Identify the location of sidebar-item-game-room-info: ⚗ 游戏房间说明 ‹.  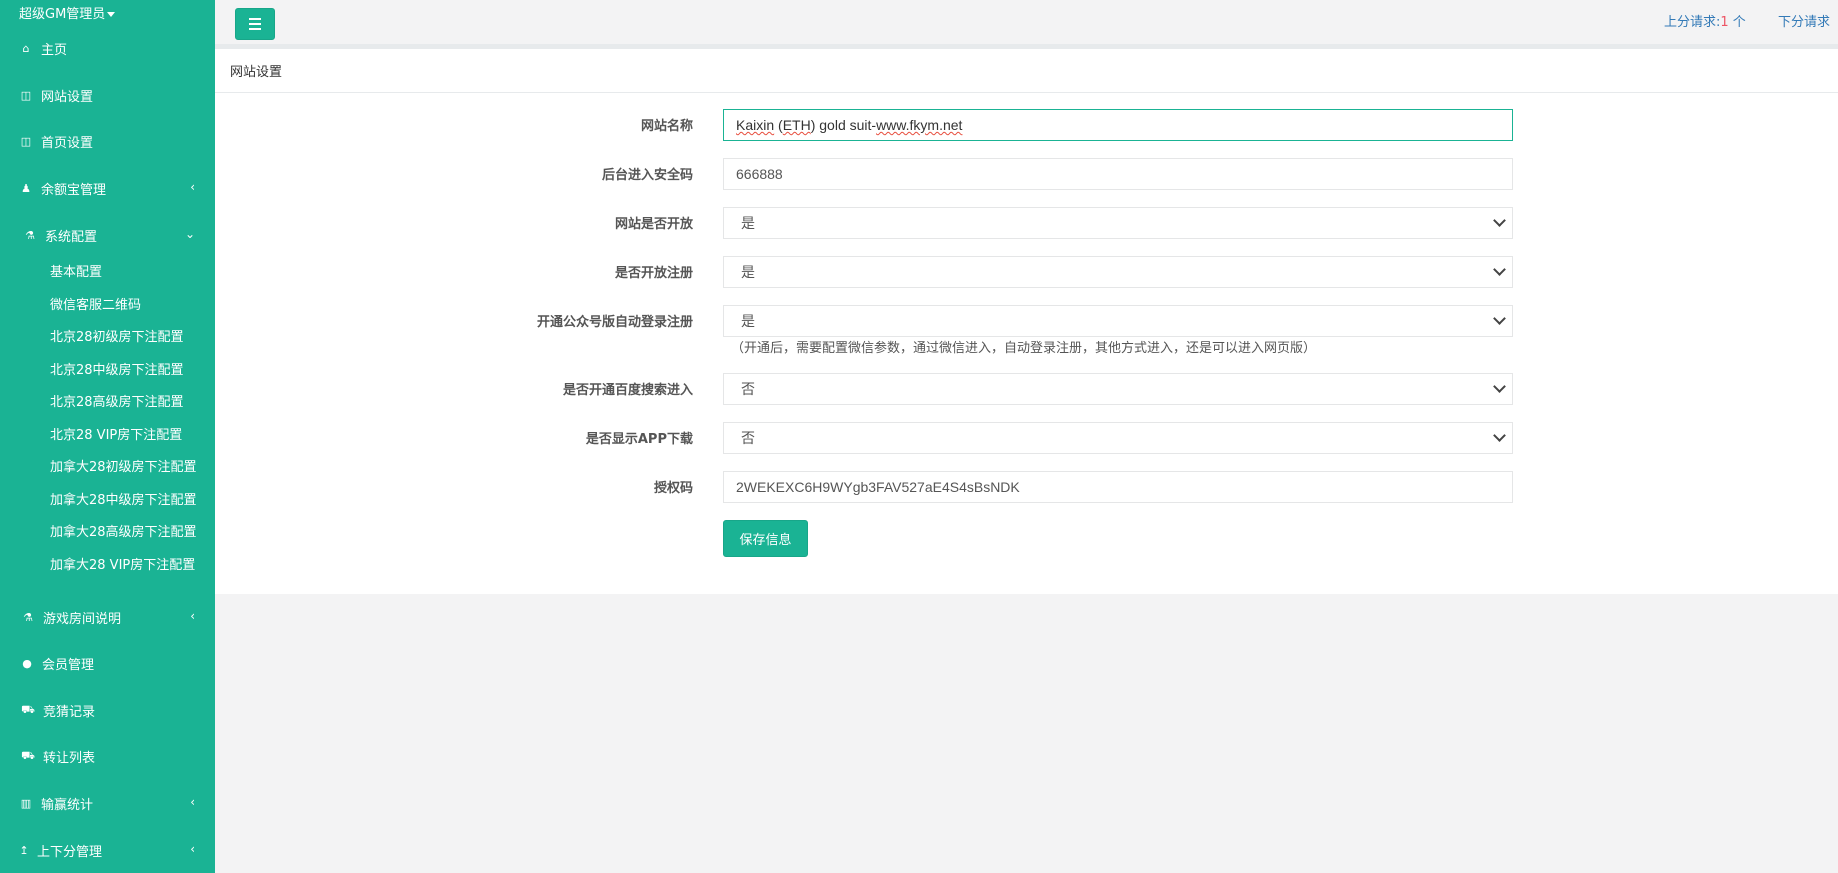
(107, 617).